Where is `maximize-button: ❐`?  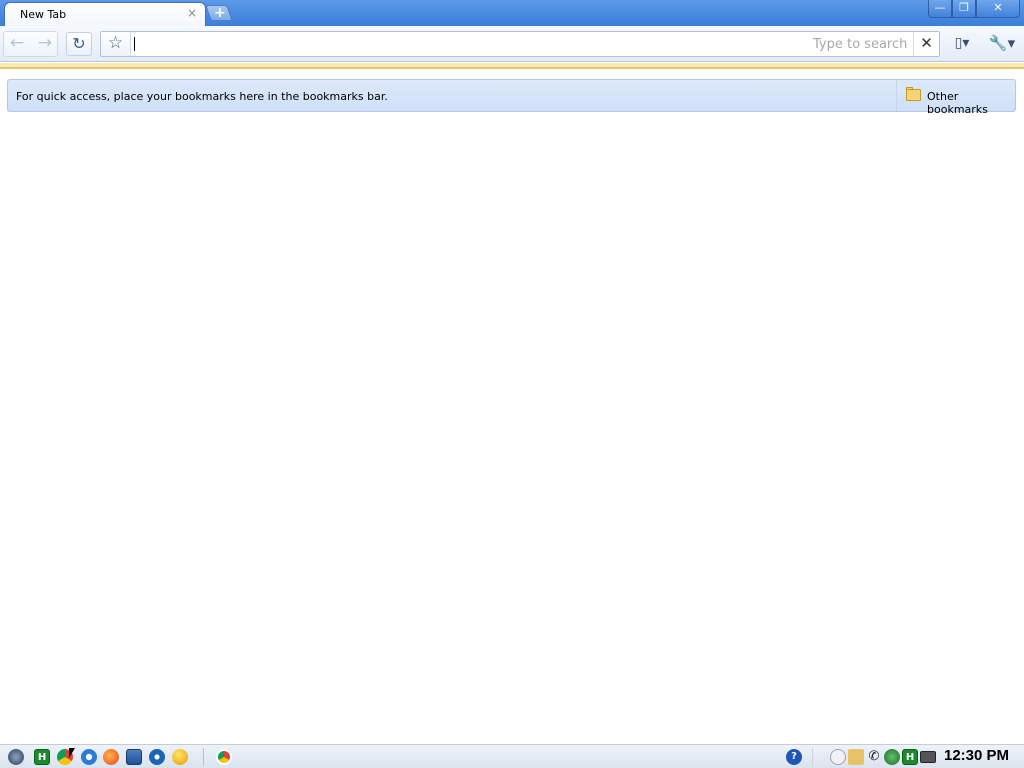
maximize-button: ❐ is located at coordinates (964, 9).